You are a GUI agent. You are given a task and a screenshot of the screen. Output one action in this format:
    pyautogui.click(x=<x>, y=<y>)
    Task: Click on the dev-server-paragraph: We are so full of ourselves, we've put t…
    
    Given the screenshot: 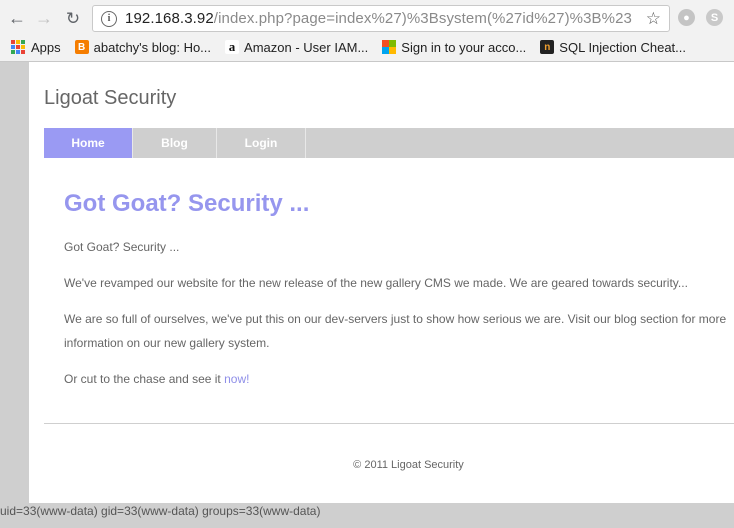 What is the action you would take?
    pyautogui.click(x=395, y=331)
    